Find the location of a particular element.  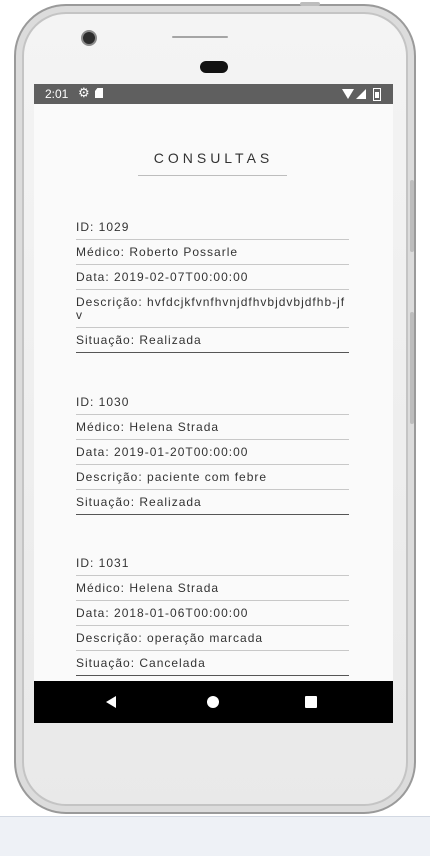

battery-icon is located at coordinates (377, 94).